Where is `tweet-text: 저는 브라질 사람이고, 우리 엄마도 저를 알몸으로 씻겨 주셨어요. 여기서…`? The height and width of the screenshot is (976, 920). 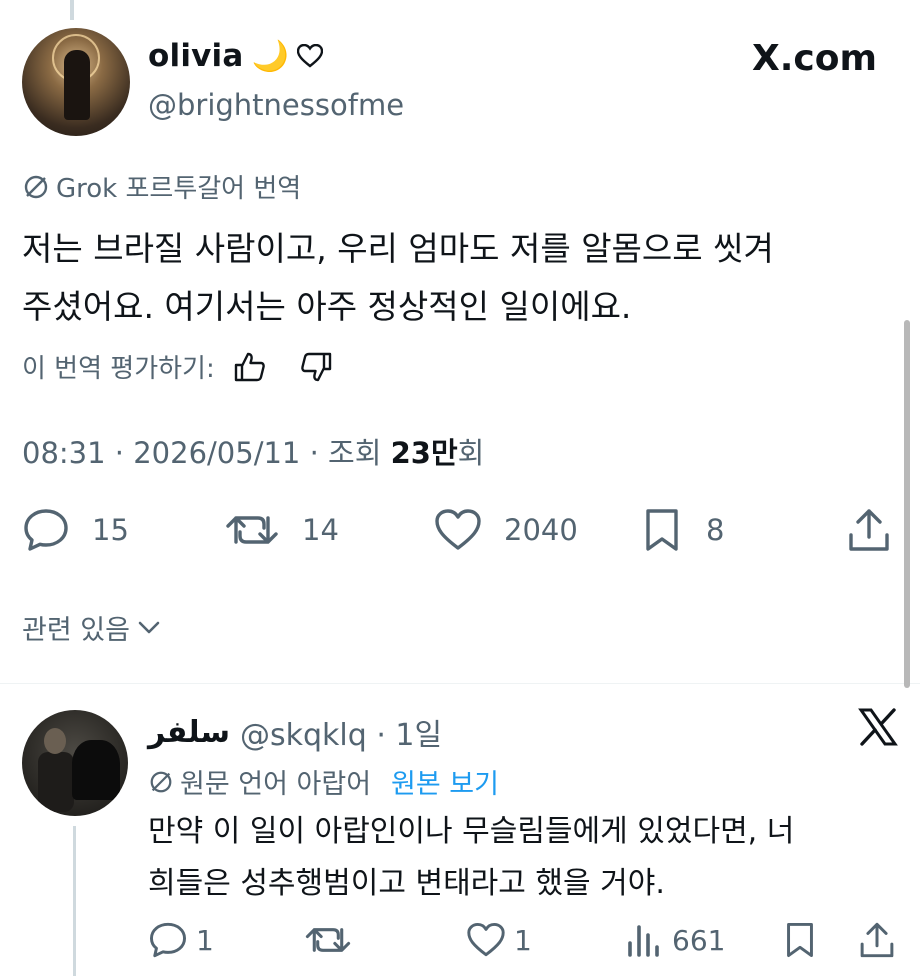 tweet-text: 저는 브라질 사람이고, 우리 엄마도 저를 알몸으로 씻겨 주셨어요. 여기서… is located at coordinates (462, 278).